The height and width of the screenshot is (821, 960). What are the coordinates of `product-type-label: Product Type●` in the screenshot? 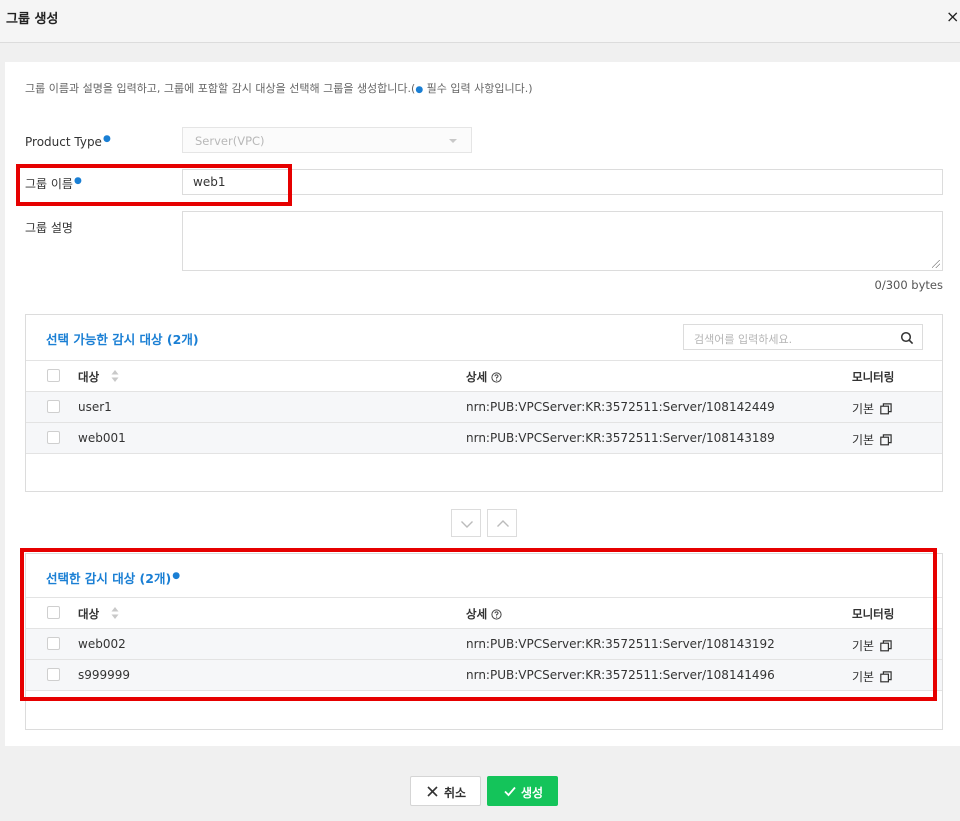 It's located at (68, 141).